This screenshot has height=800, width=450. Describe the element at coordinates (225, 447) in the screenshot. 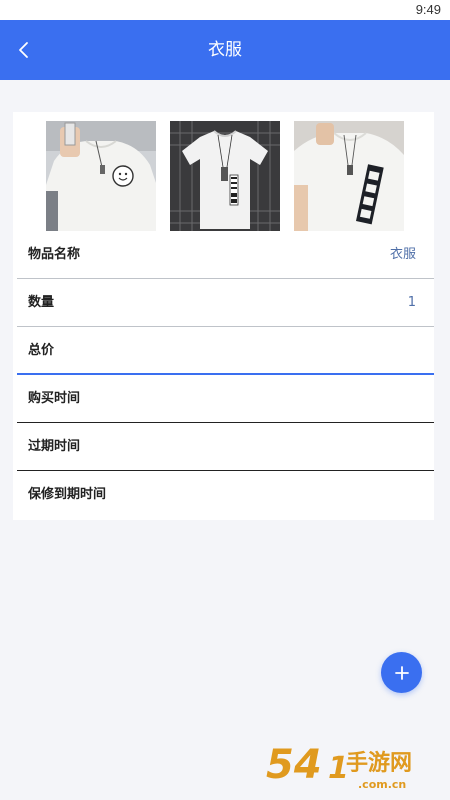

I see `expiry-time-row: 过期时间` at that location.